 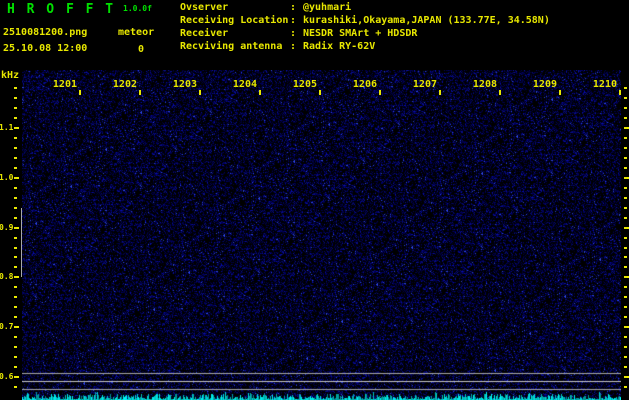 What do you see at coordinates (7, 277) in the screenshot?
I see `freq-tick-label: 0.8` at bounding box center [7, 277].